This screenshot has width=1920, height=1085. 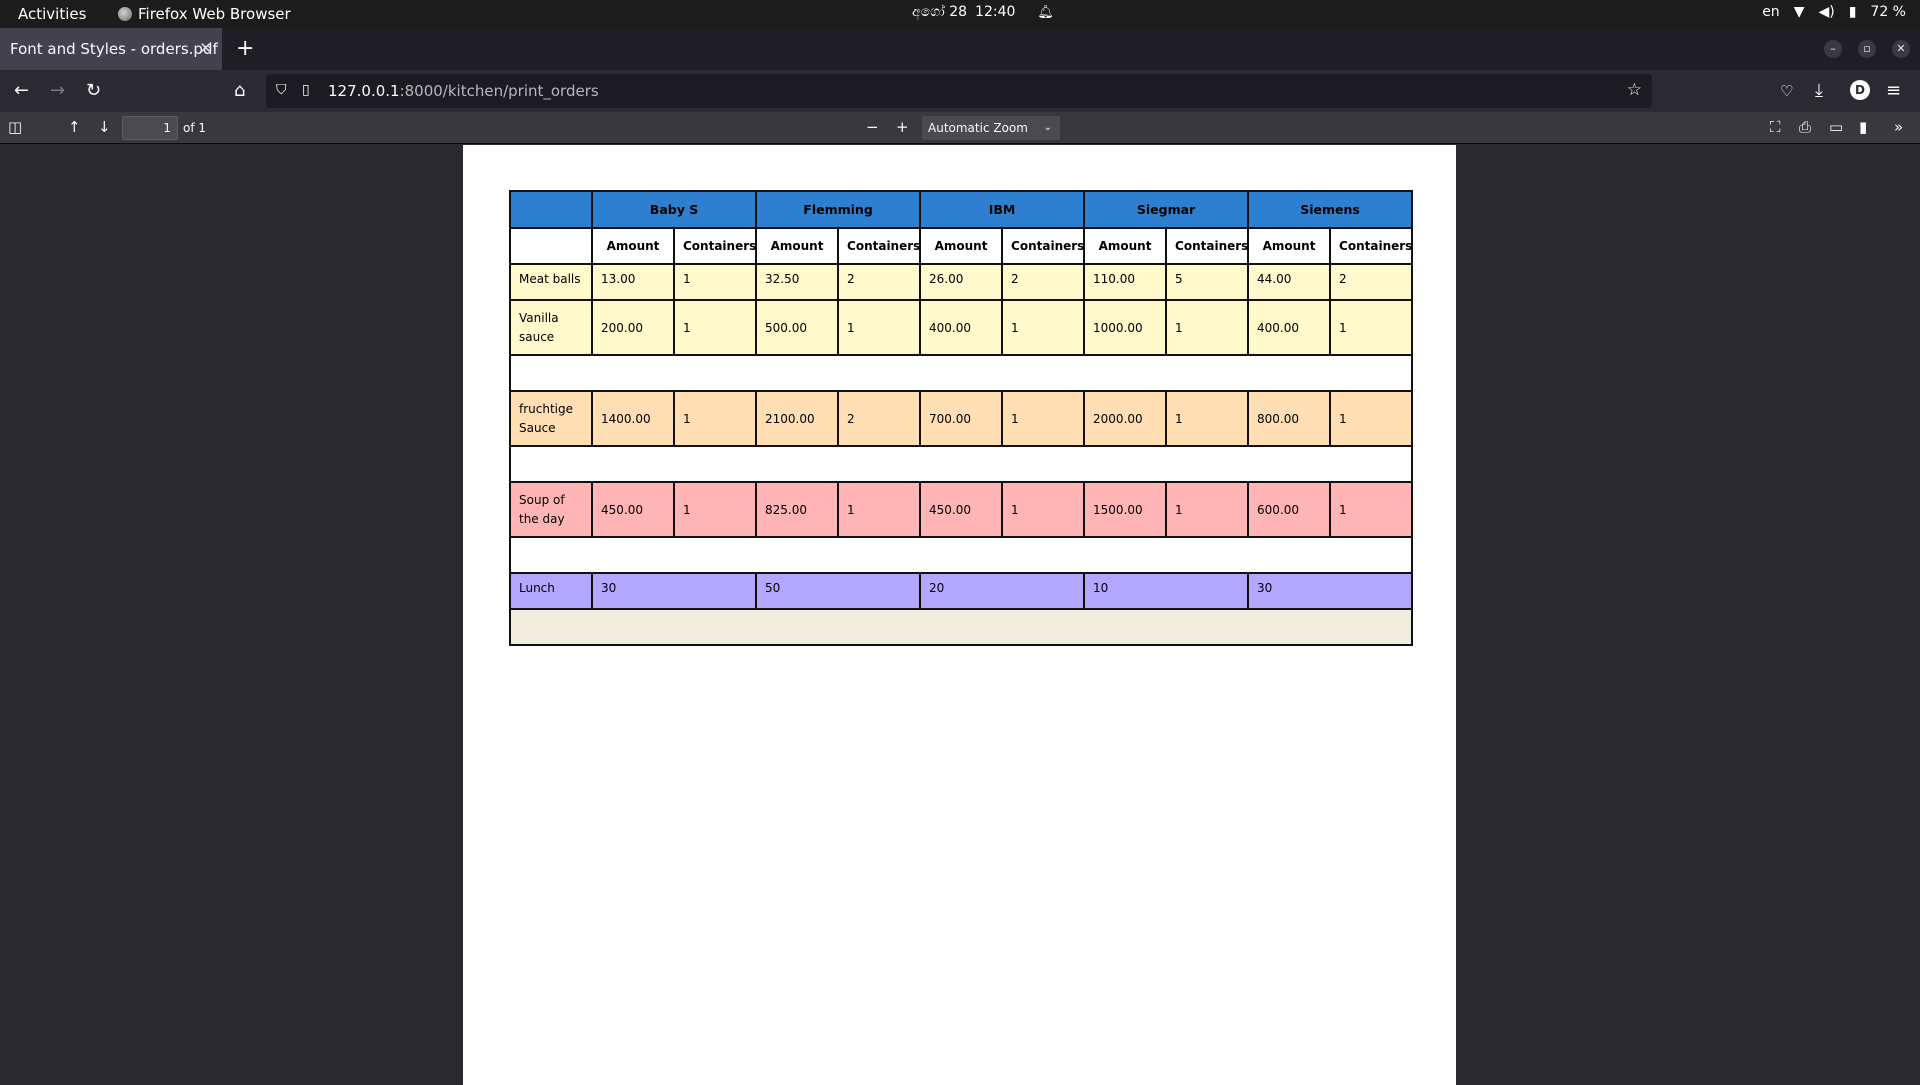 What do you see at coordinates (797, 327) in the screenshot?
I see `amount-cell: 500.00` at bounding box center [797, 327].